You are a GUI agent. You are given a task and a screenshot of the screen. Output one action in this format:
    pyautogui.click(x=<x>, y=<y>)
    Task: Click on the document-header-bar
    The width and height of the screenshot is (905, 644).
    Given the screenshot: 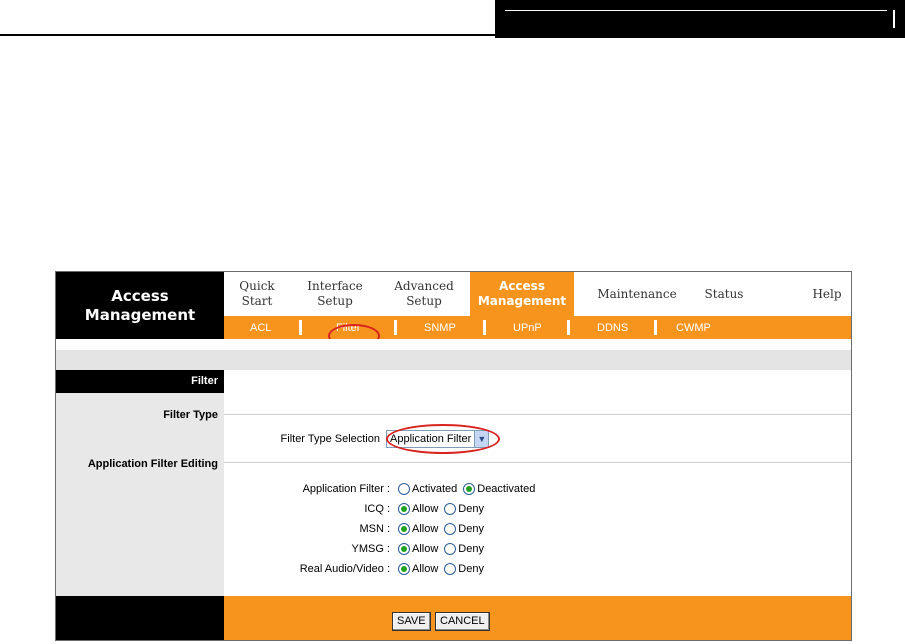 What is the action you would take?
    pyautogui.click(x=700, y=19)
    